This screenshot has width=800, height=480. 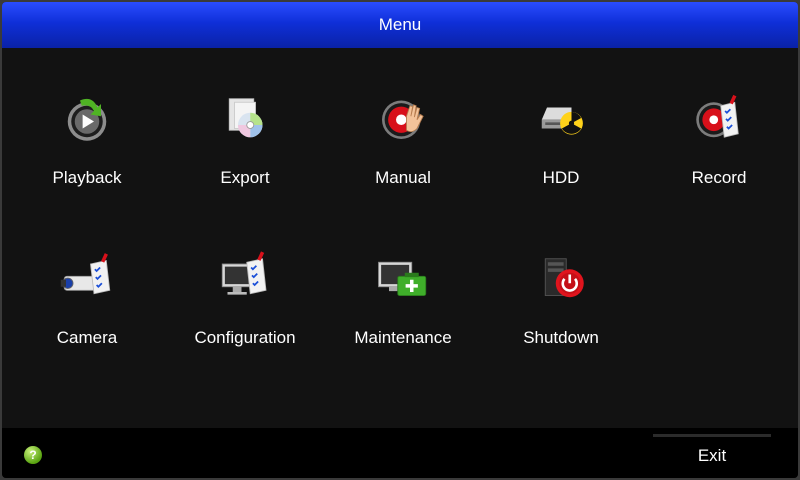 What do you see at coordinates (245, 337) in the screenshot?
I see `menu-item-label: Configuration` at bounding box center [245, 337].